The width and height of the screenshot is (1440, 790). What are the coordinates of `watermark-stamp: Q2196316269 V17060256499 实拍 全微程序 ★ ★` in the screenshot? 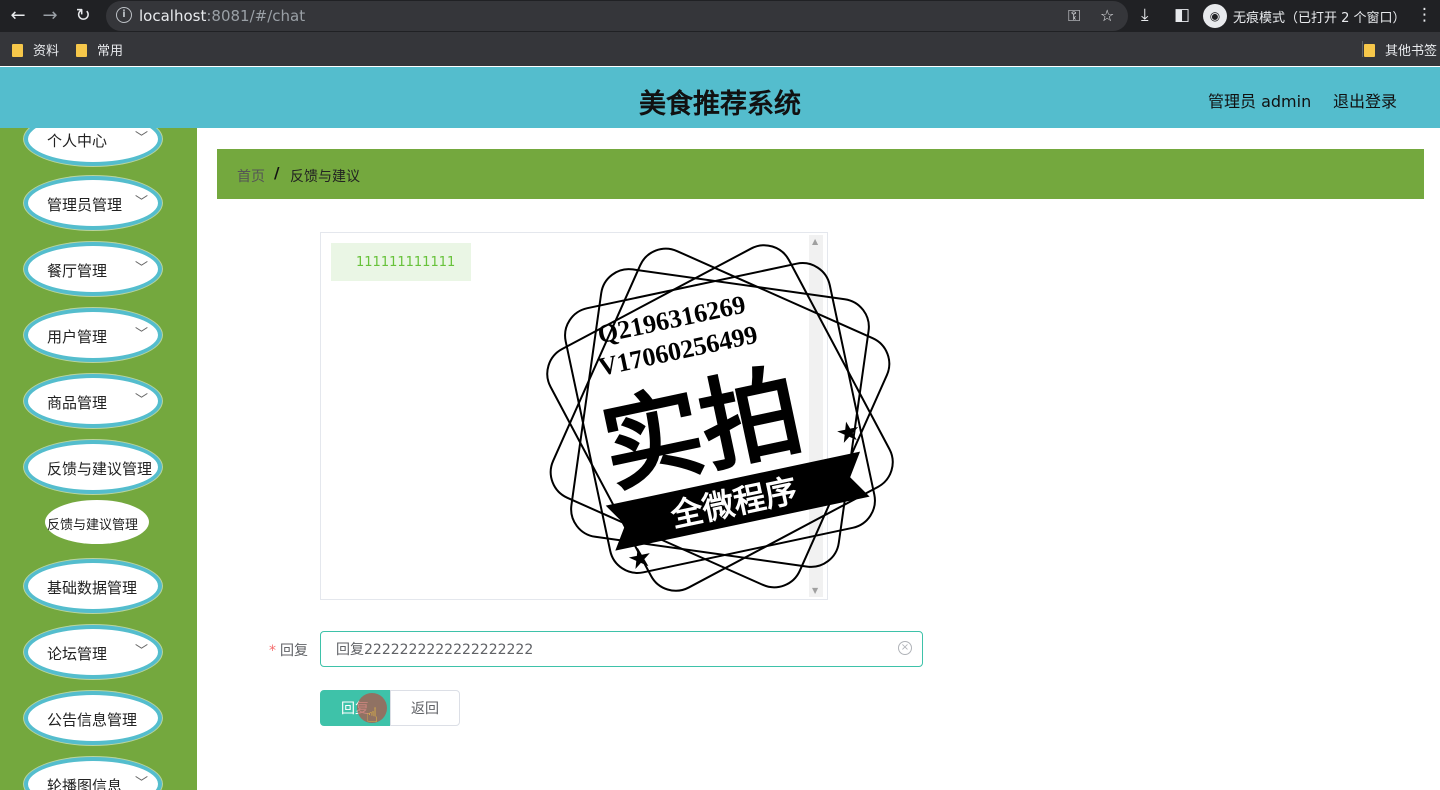 It's located at (720, 418).